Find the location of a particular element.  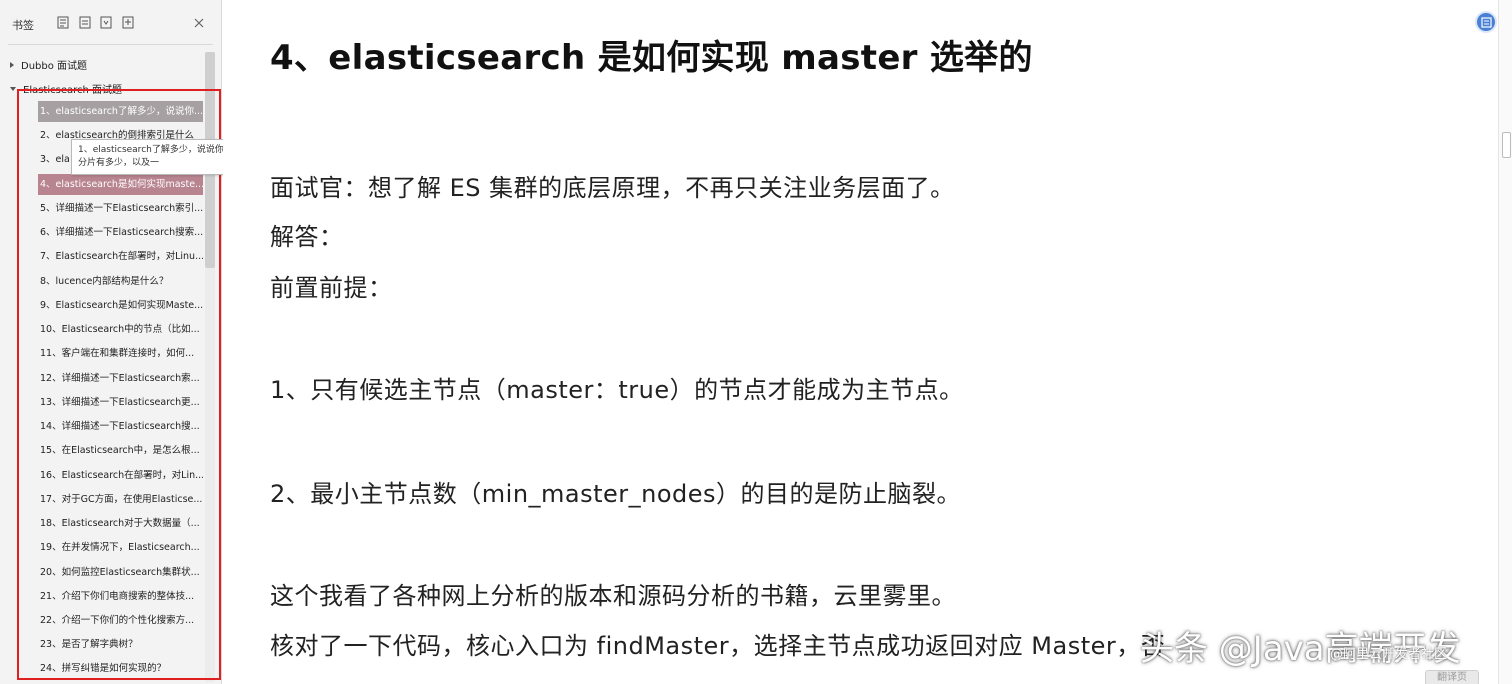

bookmark-collapse-icon is located at coordinates (106, 22).